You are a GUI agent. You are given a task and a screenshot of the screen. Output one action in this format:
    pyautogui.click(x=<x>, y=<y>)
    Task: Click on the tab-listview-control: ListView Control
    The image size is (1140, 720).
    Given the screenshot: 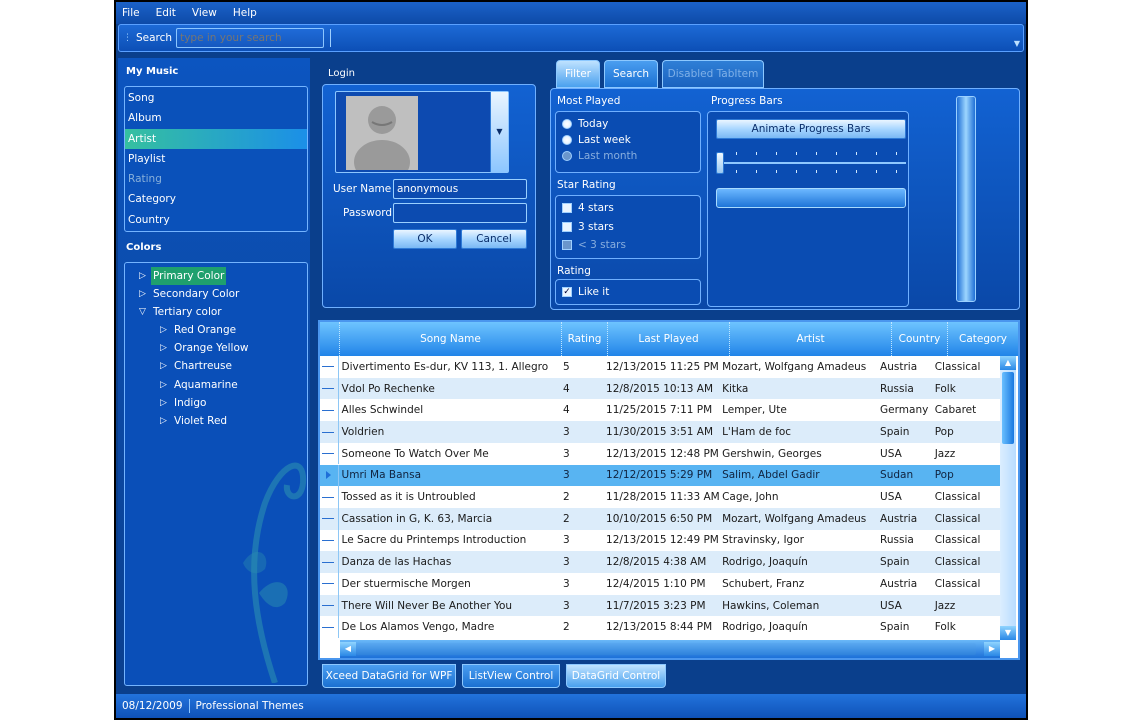 What is the action you would take?
    pyautogui.click(x=511, y=676)
    